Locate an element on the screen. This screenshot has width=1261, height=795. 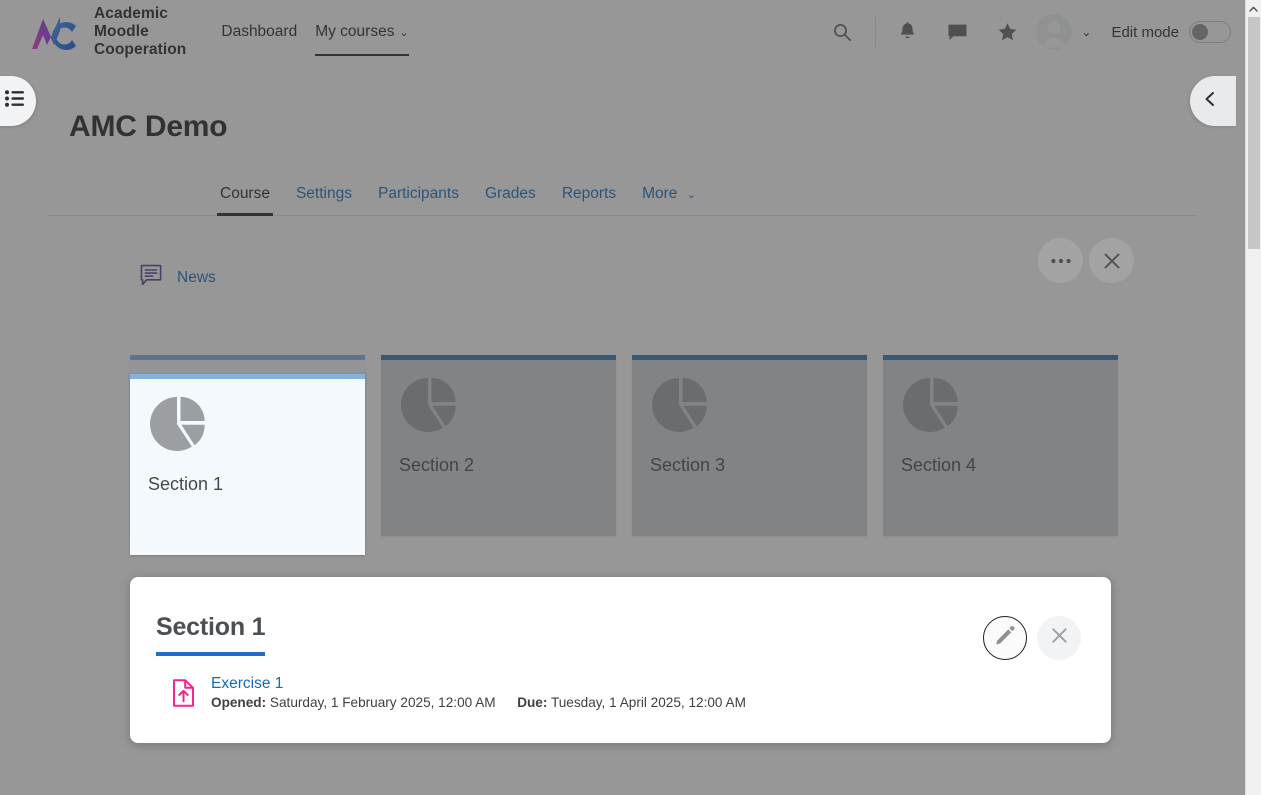
scrollbar-up-arrow is located at coordinates (1253, 8).